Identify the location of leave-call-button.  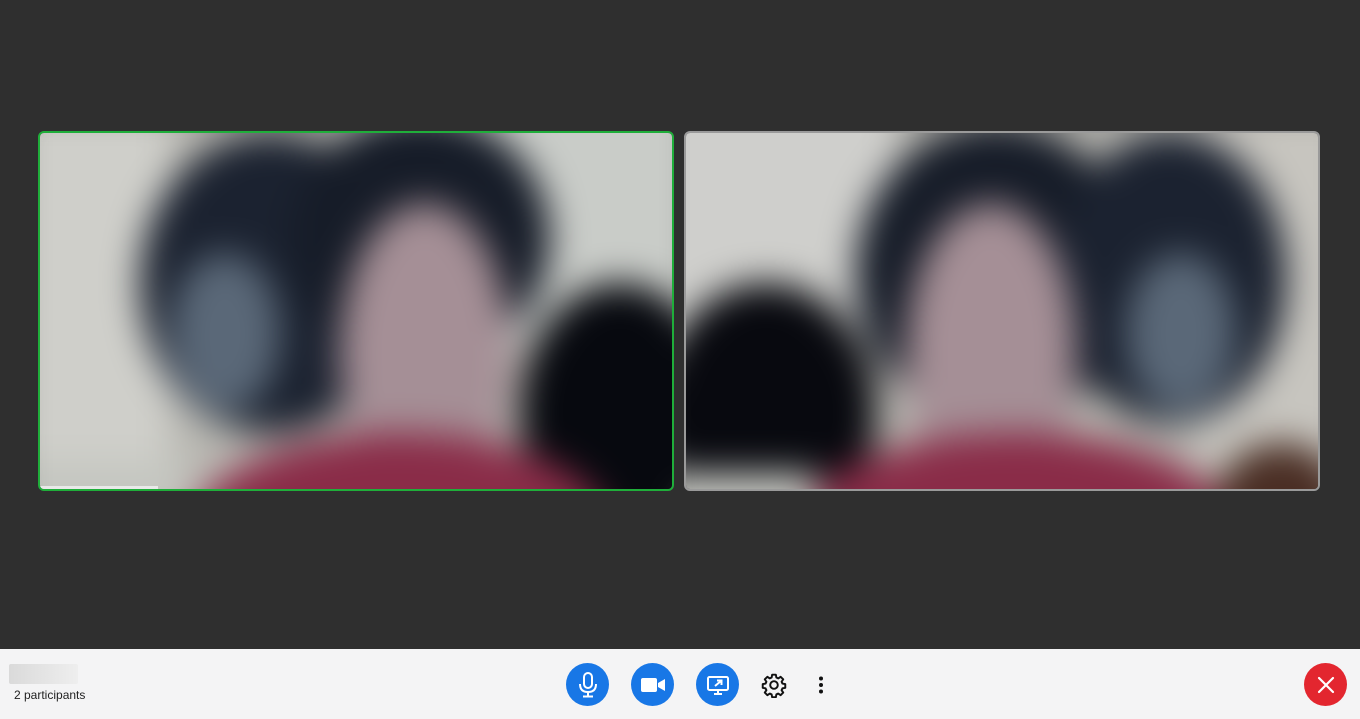
(1325, 684).